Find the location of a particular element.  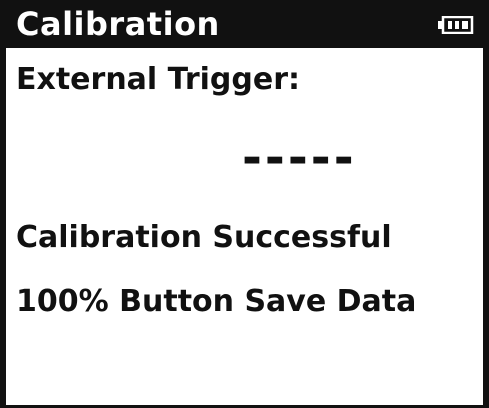

calibration-status: Calibration Successful is located at coordinates (204, 237).